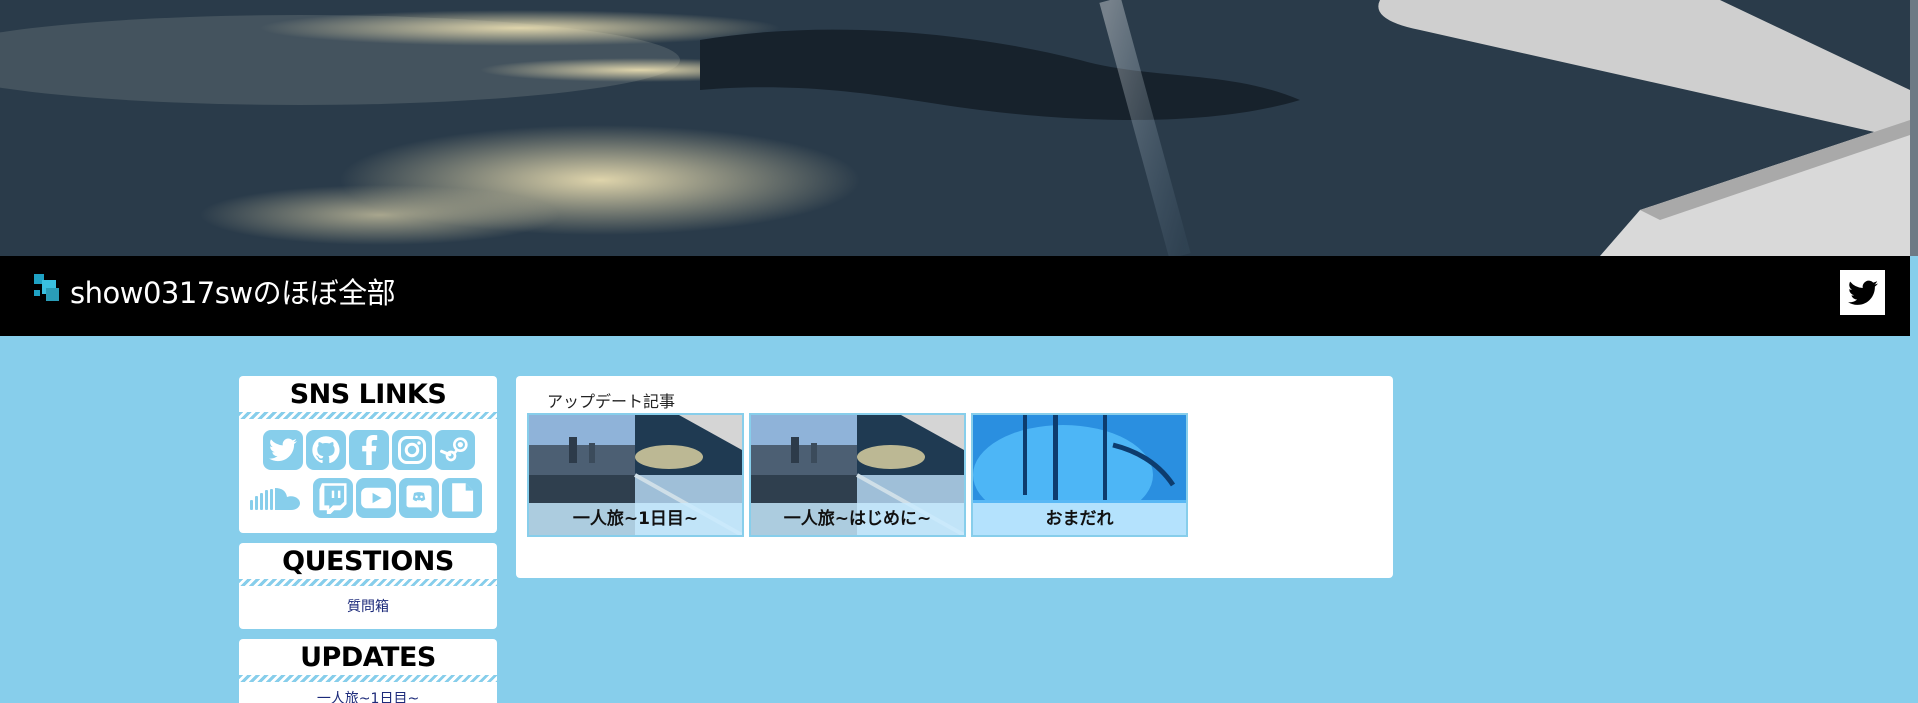 The height and width of the screenshot is (703, 1918). What do you see at coordinates (233, 291) in the screenshot?
I see `site-title: show0317swのほぼ全部` at bounding box center [233, 291].